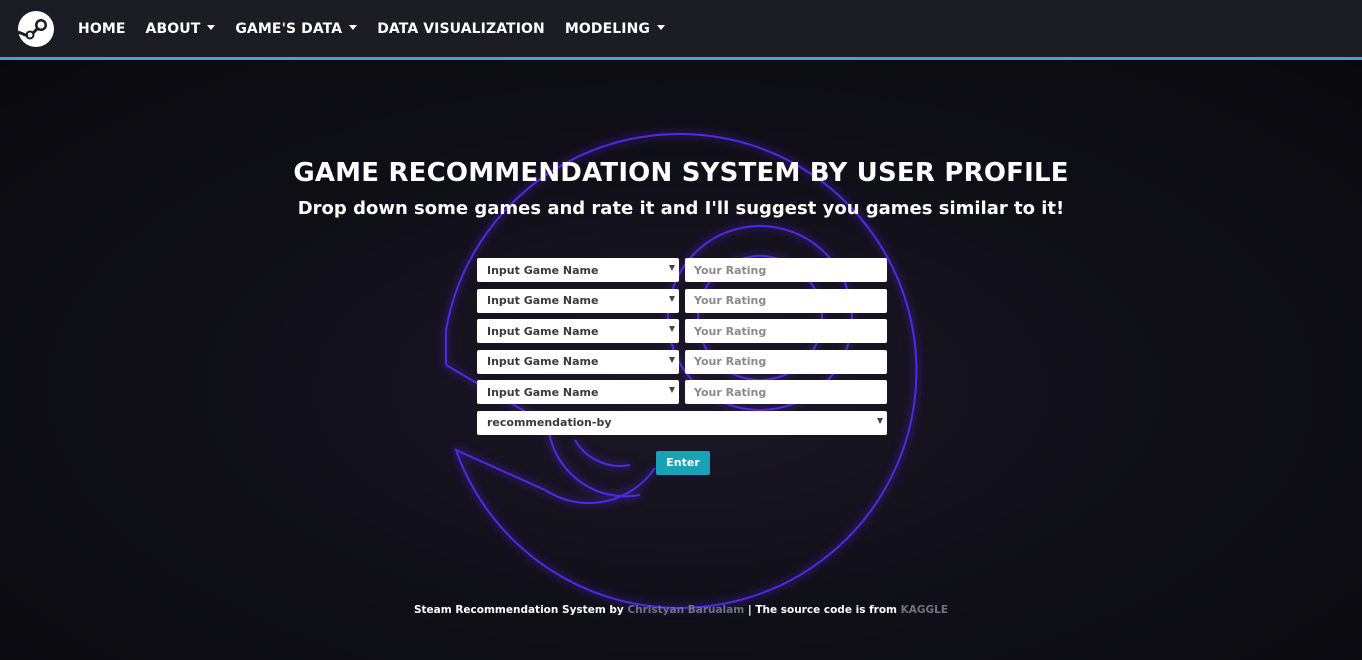  Describe the element at coordinates (607, 28) in the screenshot. I see `nav-modeling-label: MODELING` at that location.